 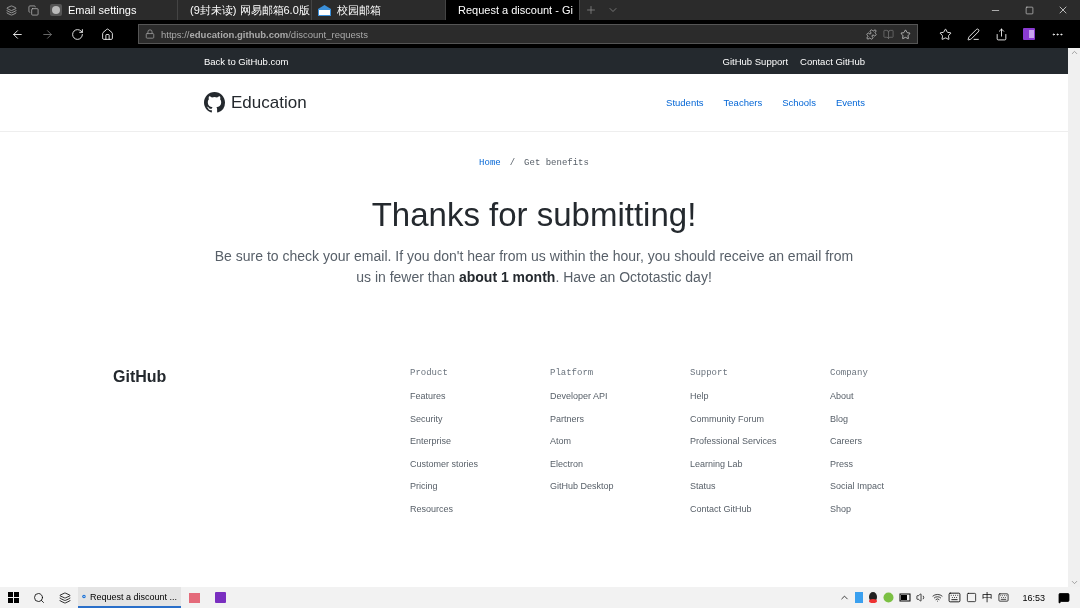 I want to click on windows-icon, so click(x=13, y=597).